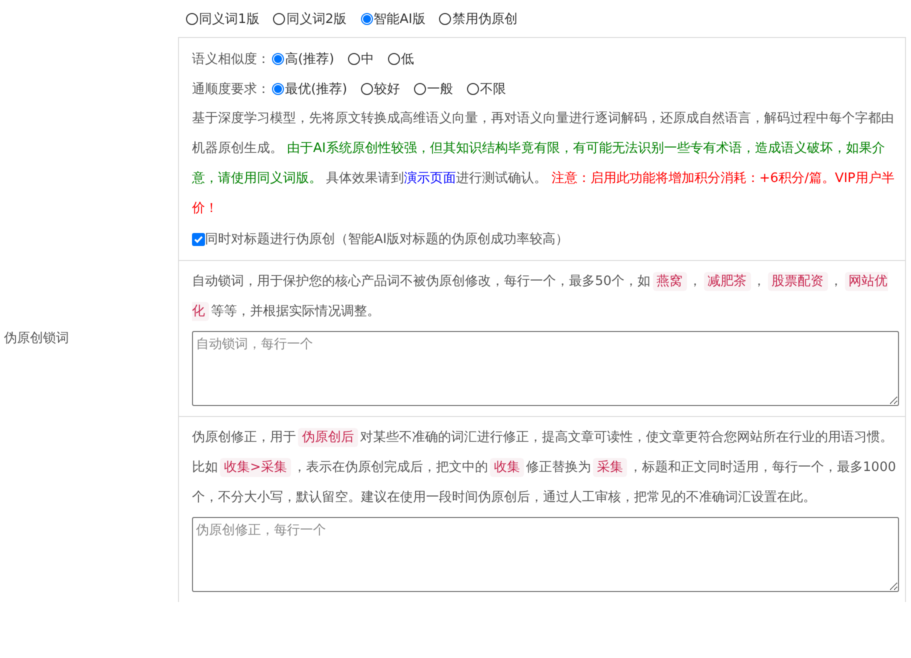 Image resolution: width=911 pixels, height=658 pixels. I want to click on lock-words-field: 自动锁词，每行一个, so click(545, 368).